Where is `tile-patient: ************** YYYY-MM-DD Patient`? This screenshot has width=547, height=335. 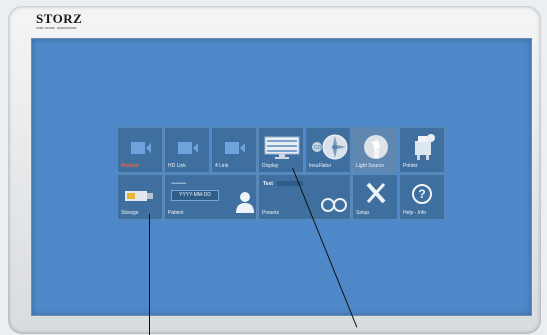
tile-patient: ************** YYYY-MM-DD Patient is located at coordinates (210, 197).